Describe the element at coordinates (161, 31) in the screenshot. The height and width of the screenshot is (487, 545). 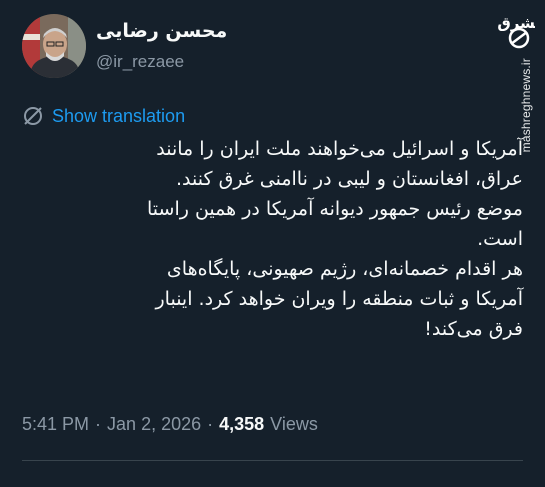
I see `author-name: محسن رضایی` at that location.